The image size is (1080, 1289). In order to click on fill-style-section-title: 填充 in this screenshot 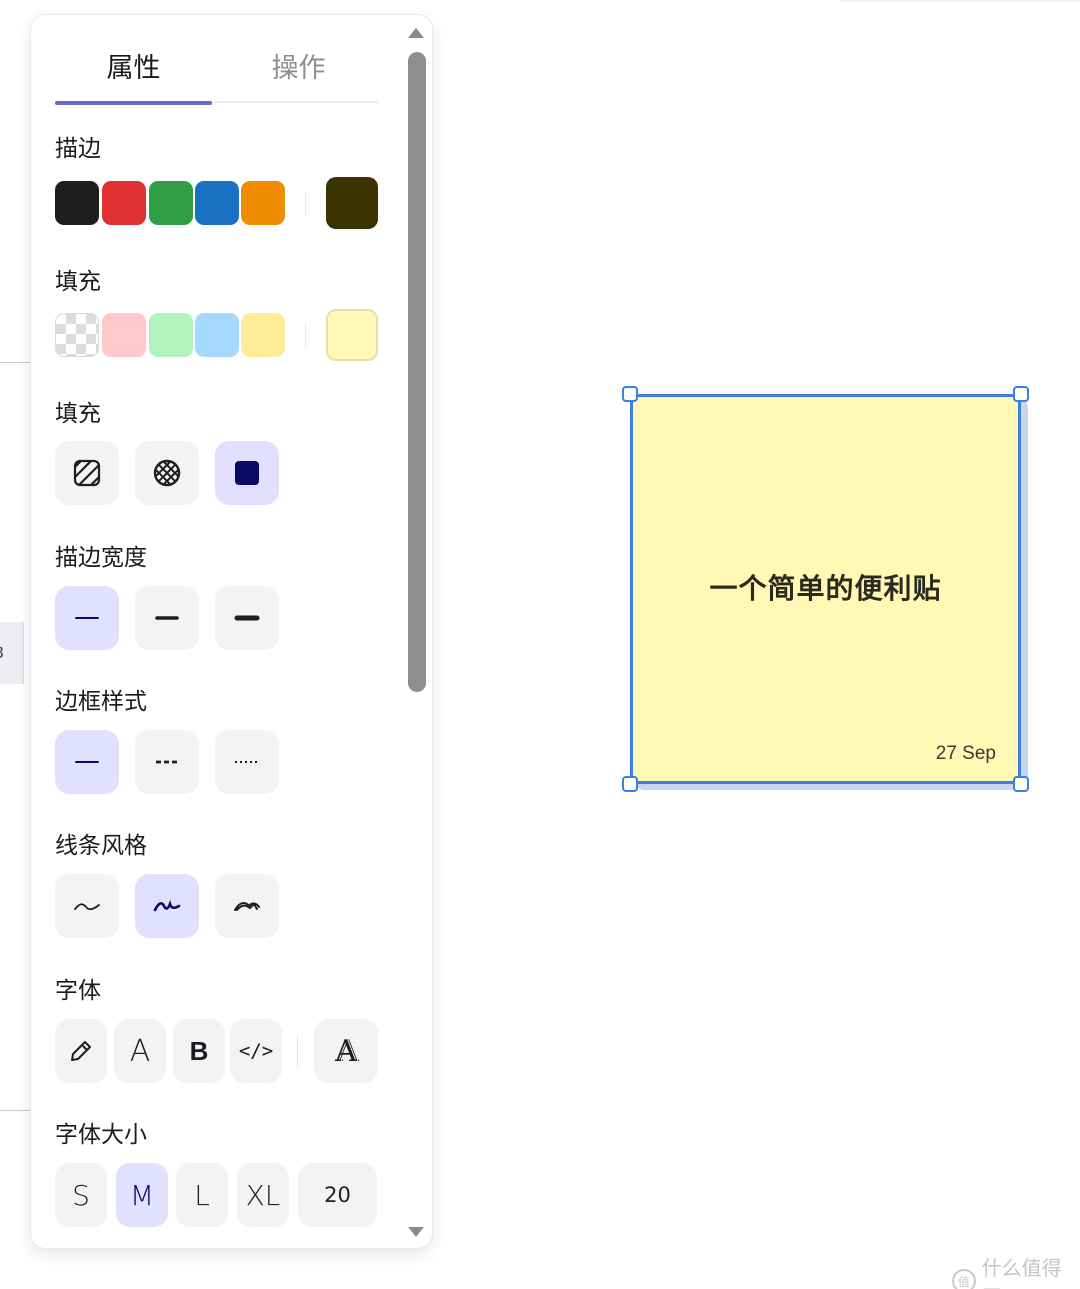, I will do `click(78, 414)`.